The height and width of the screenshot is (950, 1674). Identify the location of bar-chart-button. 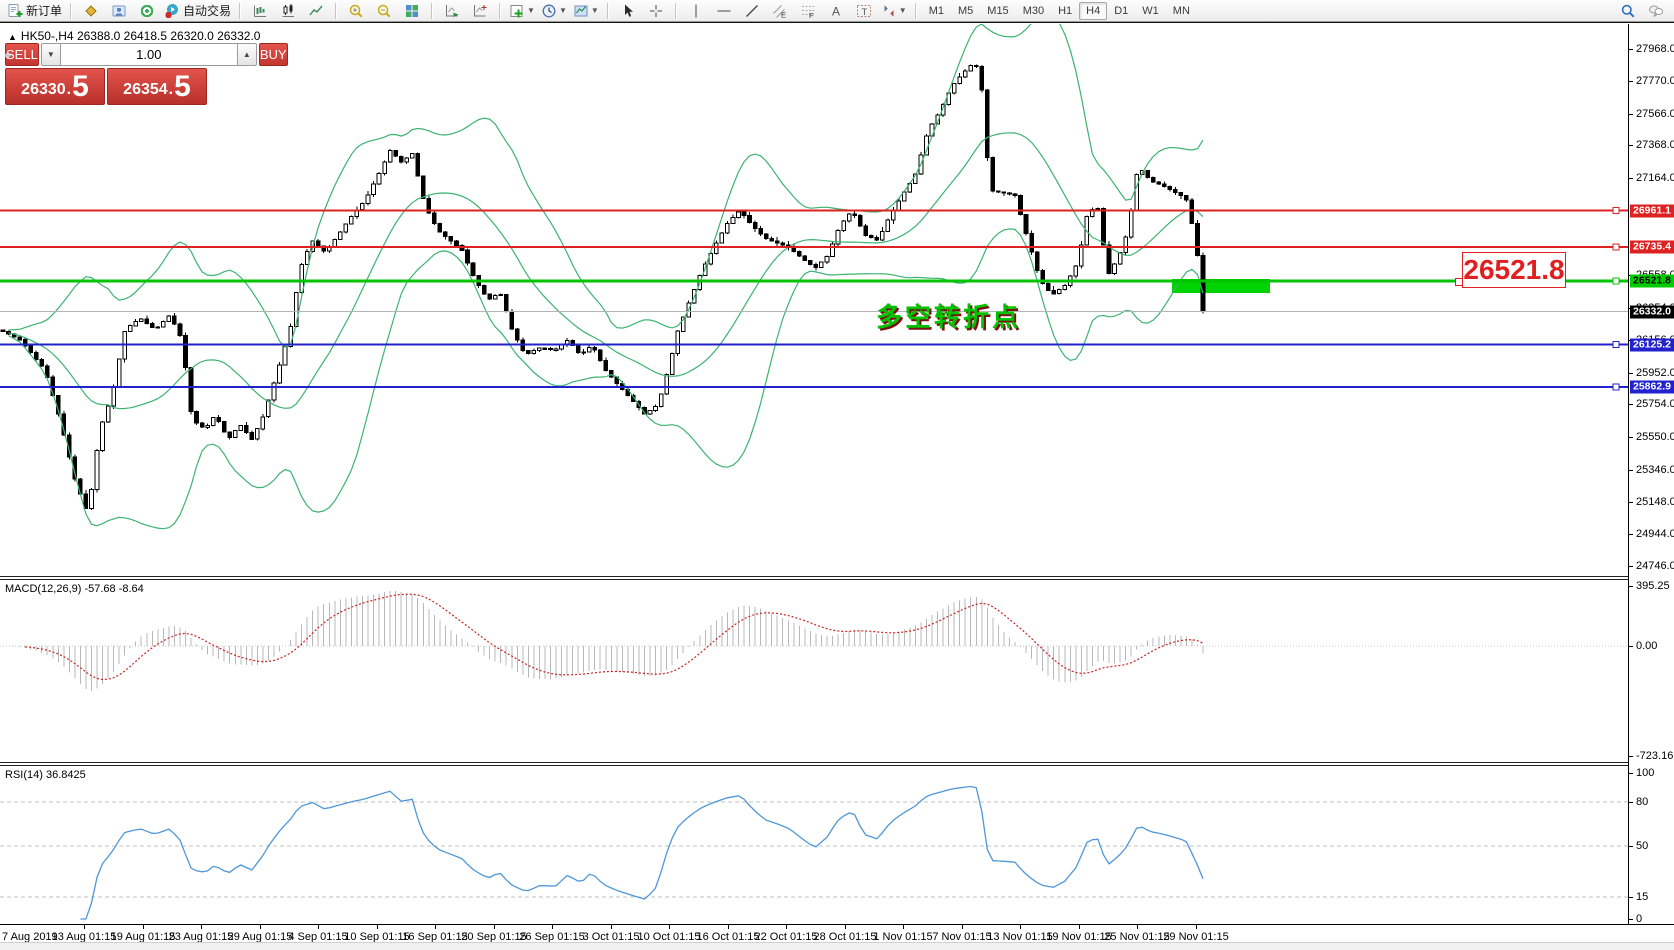
(260, 11).